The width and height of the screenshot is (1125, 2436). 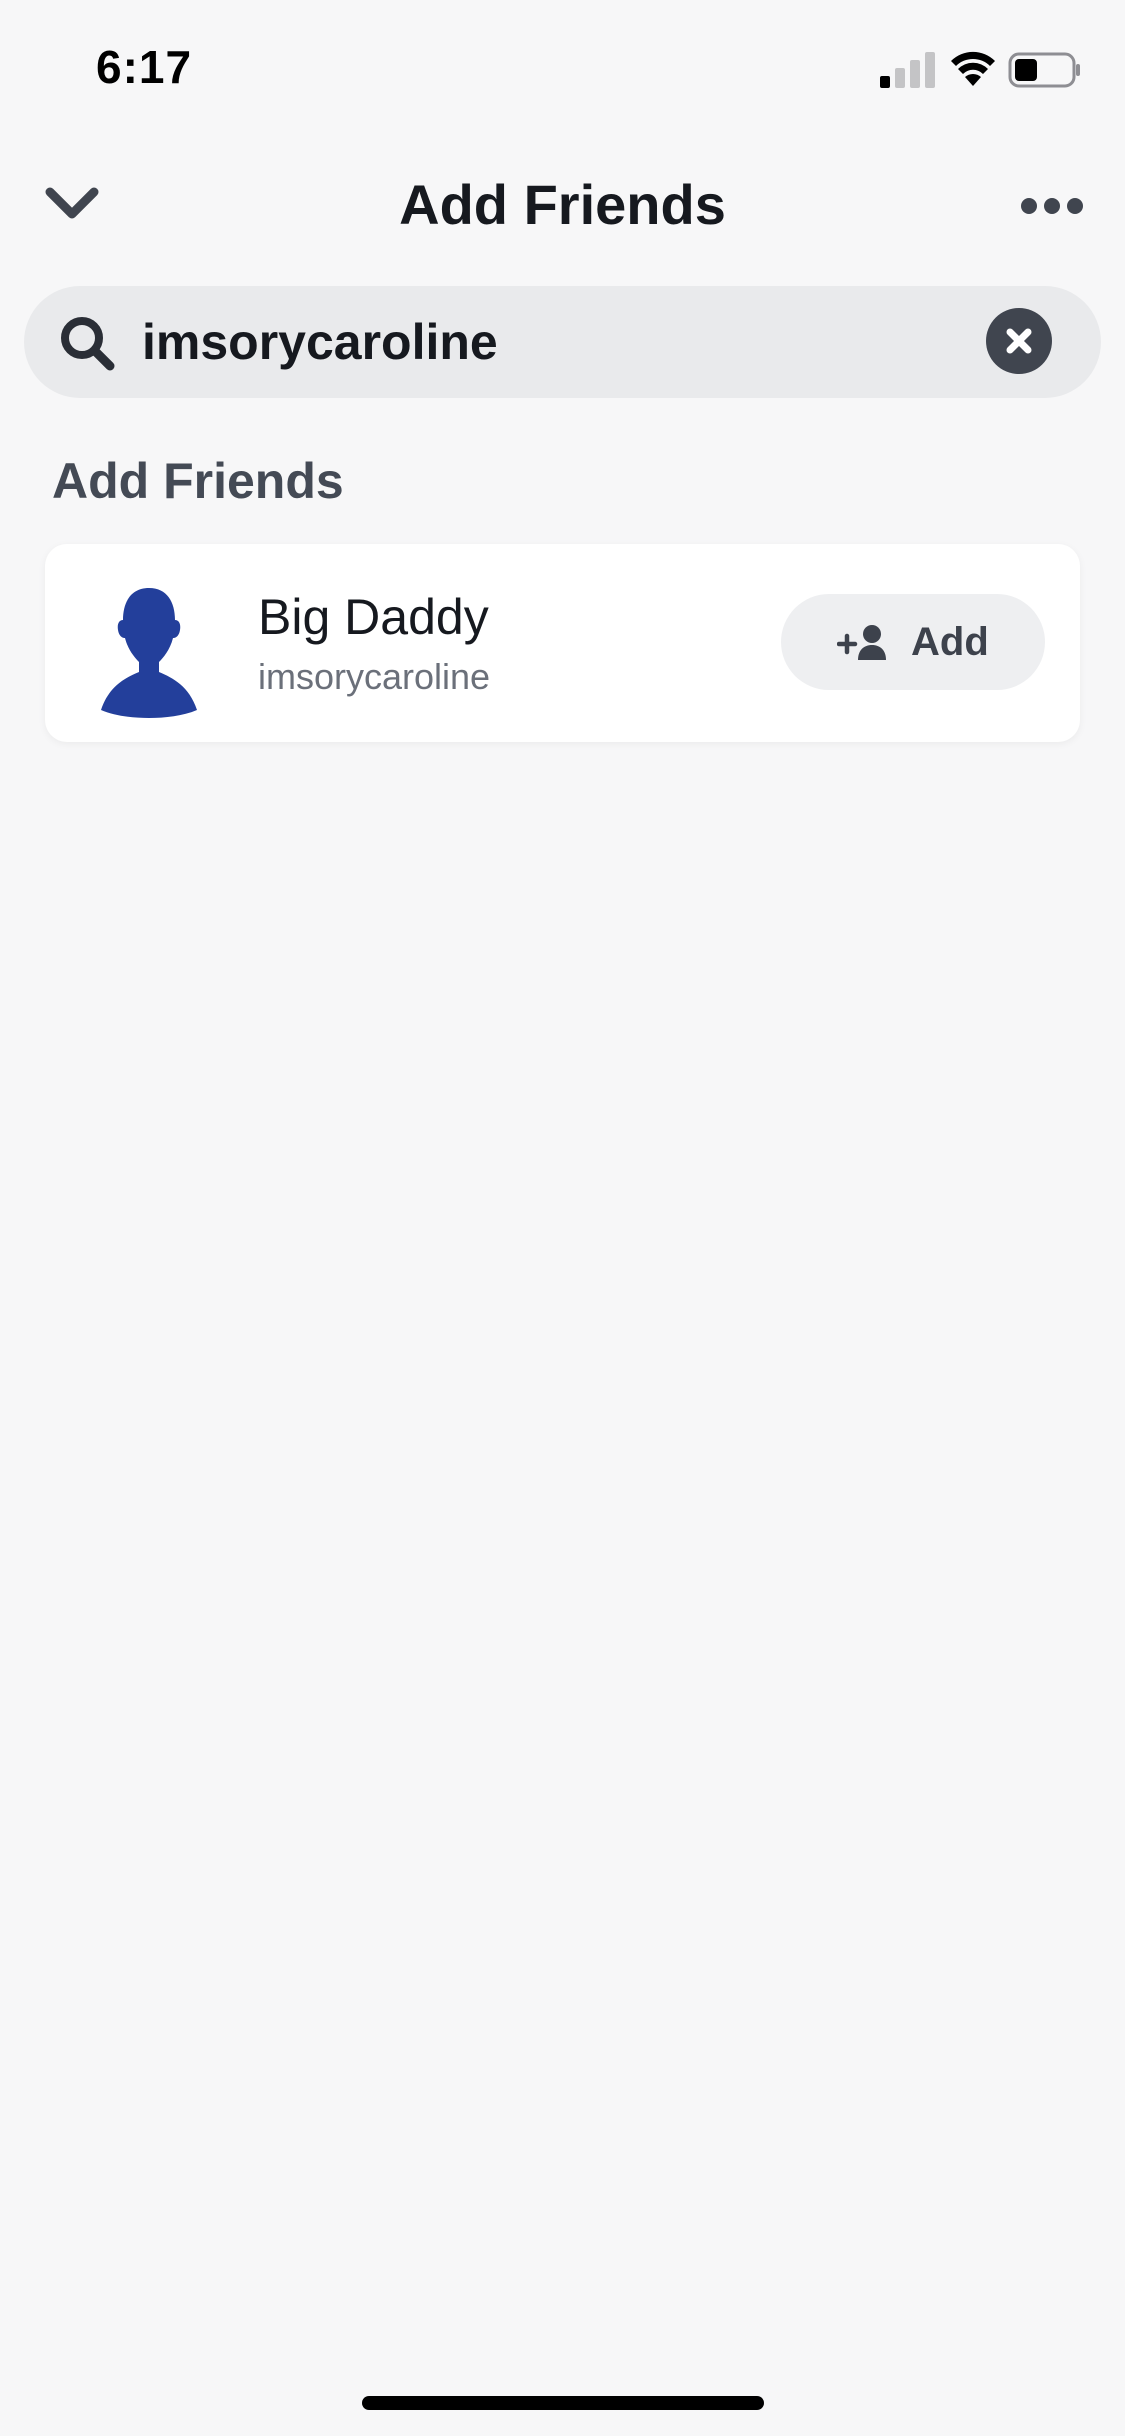 What do you see at coordinates (373, 617) in the screenshot?
I see `friend-name: Big Daddy` at bounding box center [373, 617].